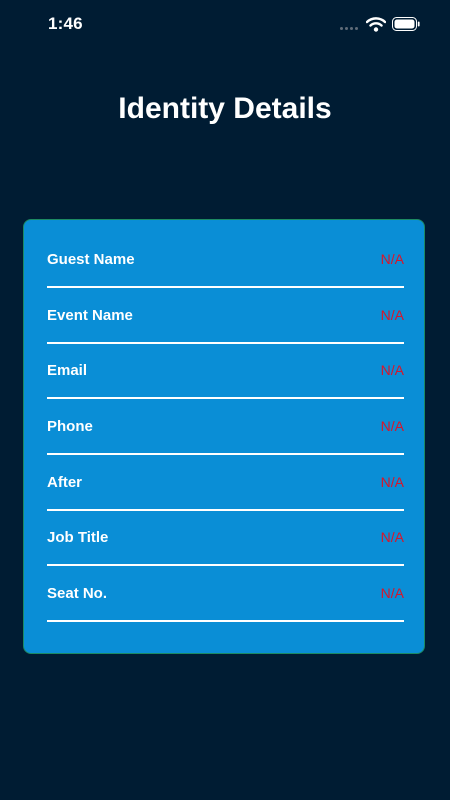 The width and height of the screenshot is (450, 800). I want to click on detail-row-seat-no: Seat No. N/A, so click(225, 592).